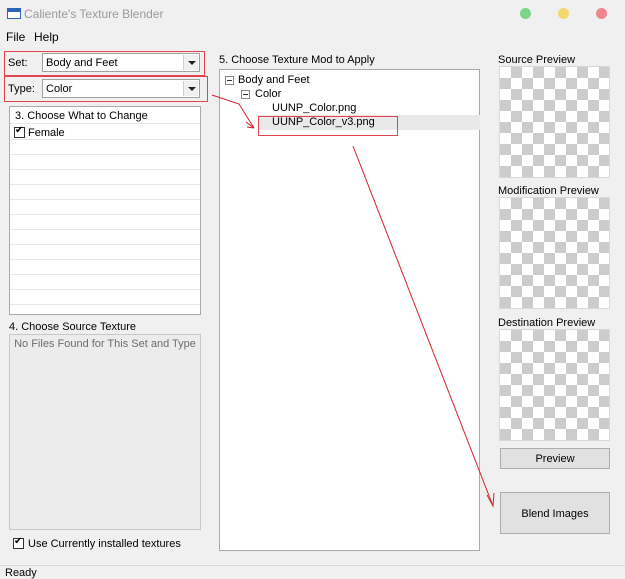 This screenshot has width=625, height=579. What do you see at coordinates (15, 37) in the screenshot?
I see `menu-file: File` at bounding box center [15, 37].